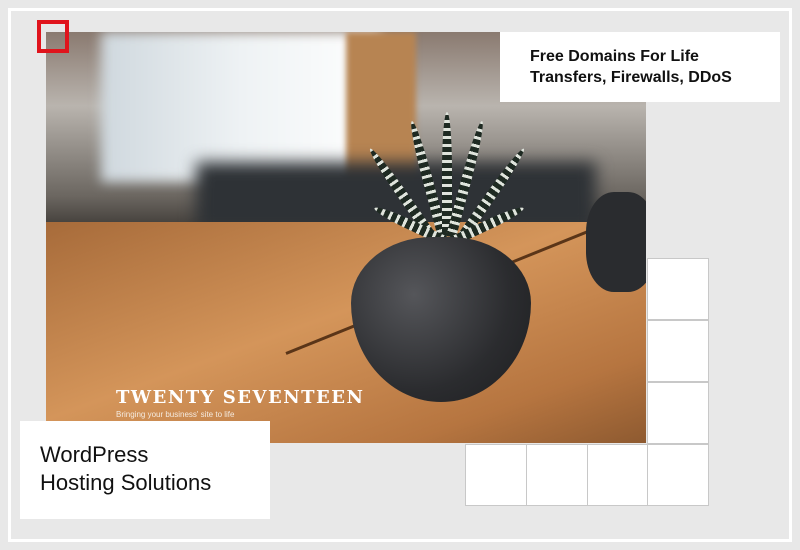 Image resolution: width=800 pixels, height=550 pixels. I want to click on promo-line: Transfers, Firewalls, DDoS, so click(631, 77).